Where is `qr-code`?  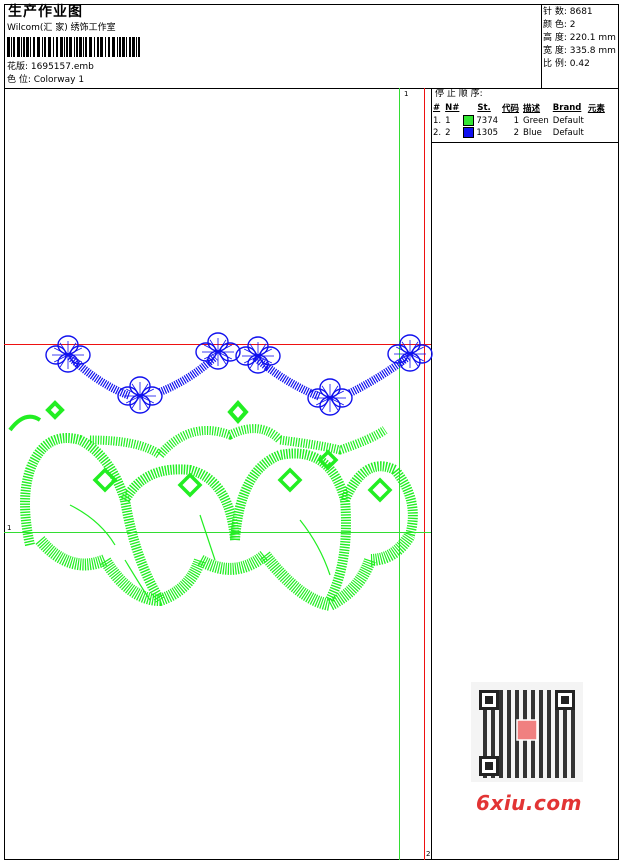 qr-code is located at coordinates (527, 732).